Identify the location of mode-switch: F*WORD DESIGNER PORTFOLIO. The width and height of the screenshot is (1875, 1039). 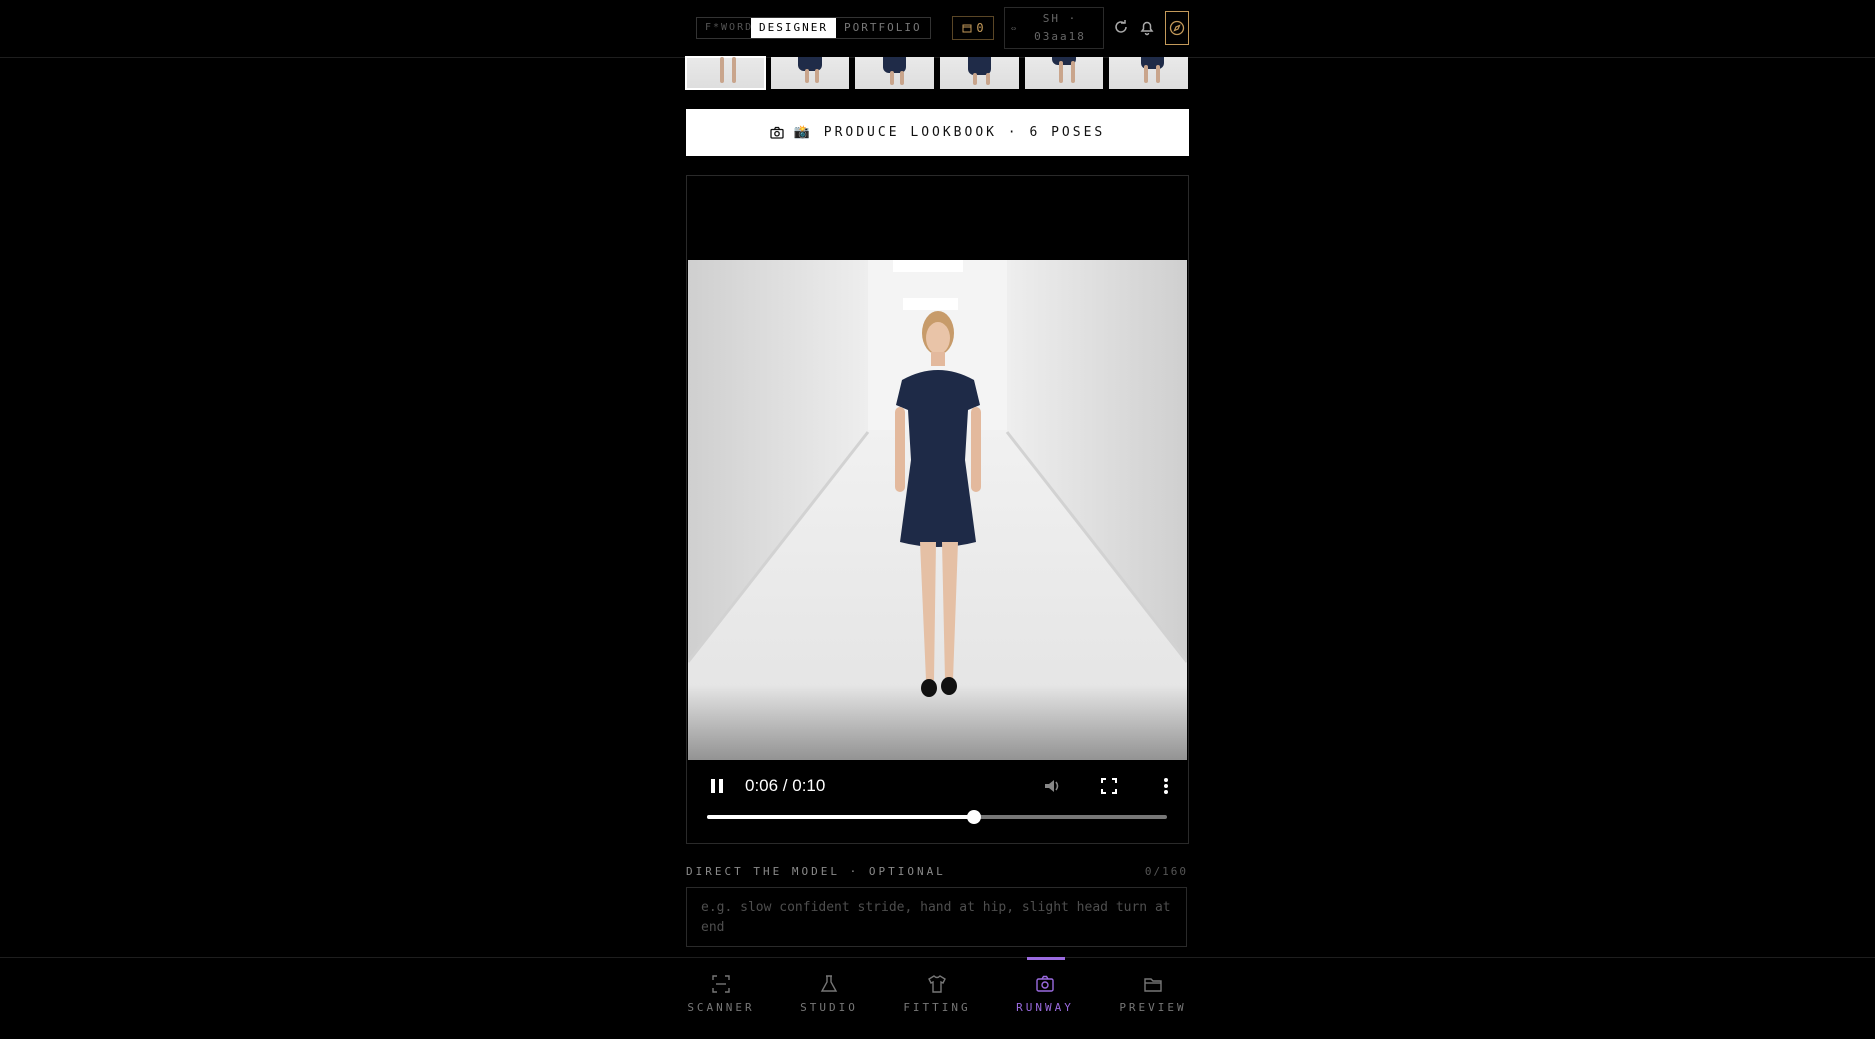
(813, 28).